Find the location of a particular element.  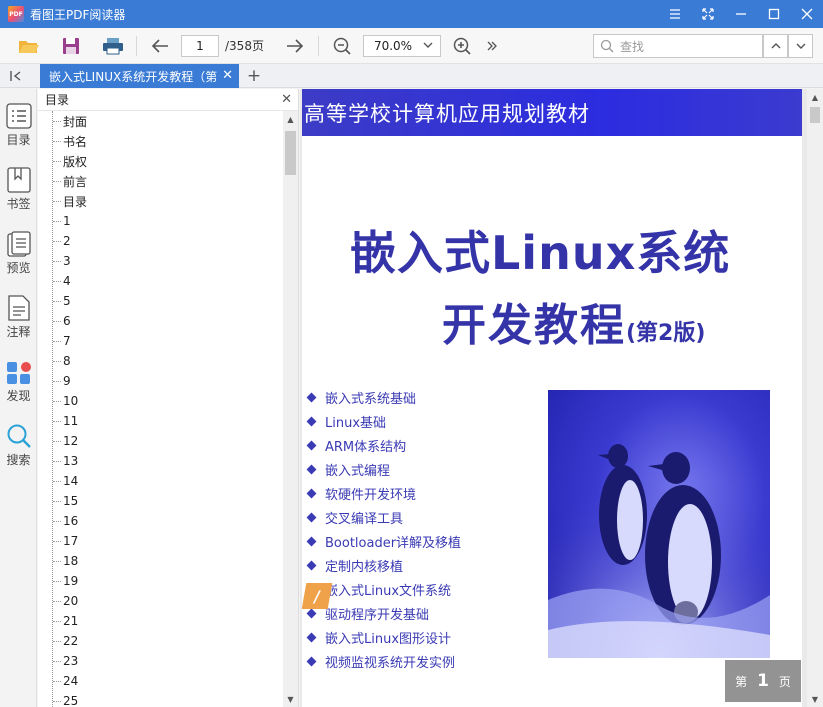

zoom-in-icon is located at coordinates (462, 46).